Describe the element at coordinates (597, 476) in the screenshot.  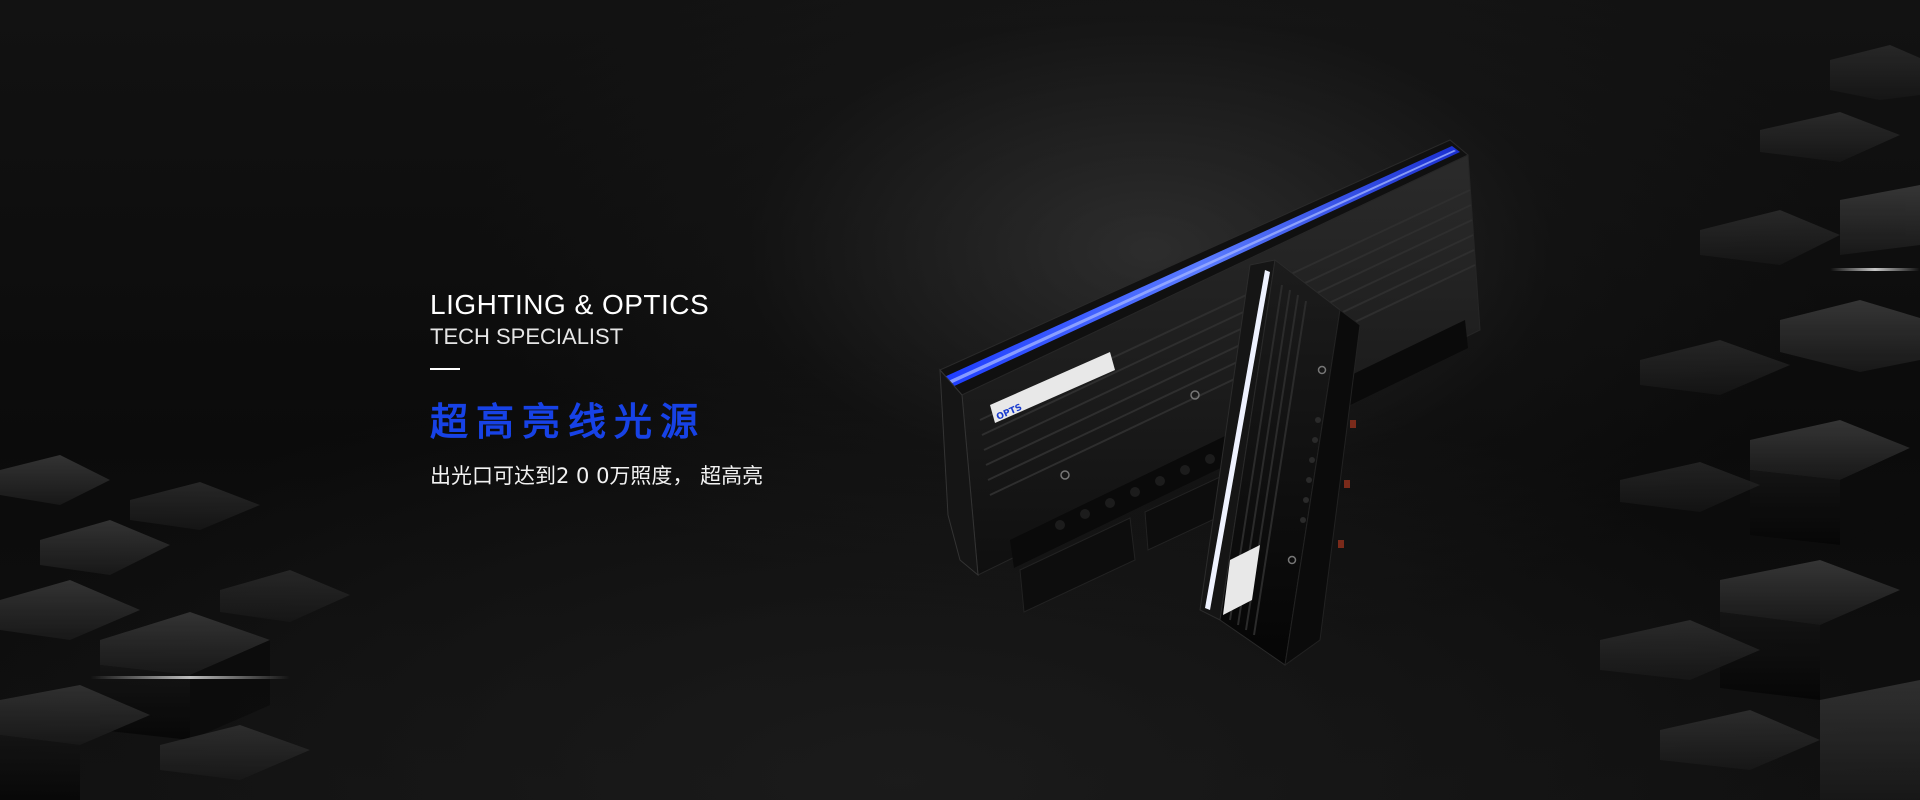
I see `product-description: 出光口可达到2 0 0万照度， 超高亮` at that location.